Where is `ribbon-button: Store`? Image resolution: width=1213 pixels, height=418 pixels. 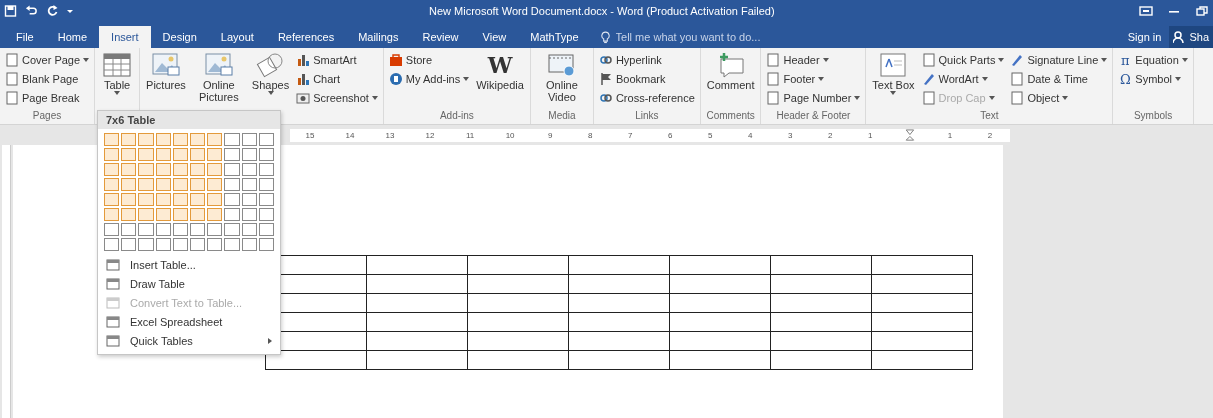 ribbon-button: Store is located at coordinates (429, 60).